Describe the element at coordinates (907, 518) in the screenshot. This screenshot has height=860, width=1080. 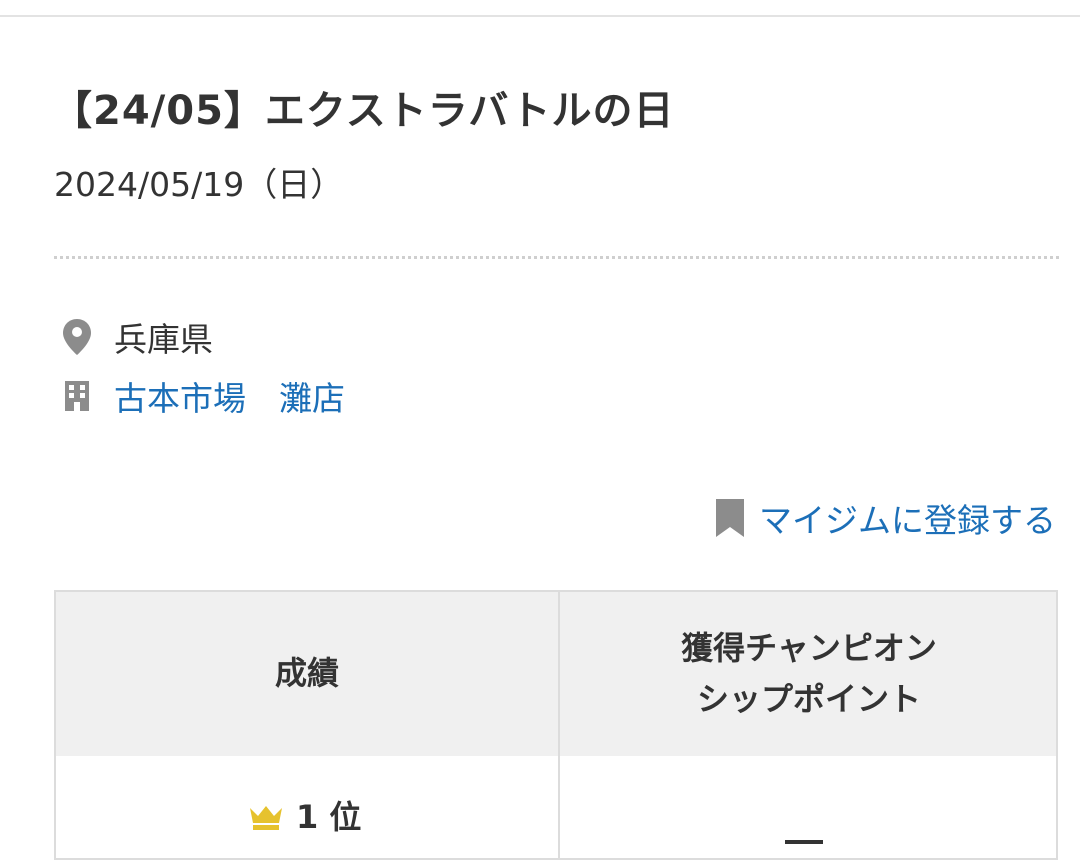
I see `register-mygym-label: マイジムに登録する` at that location.